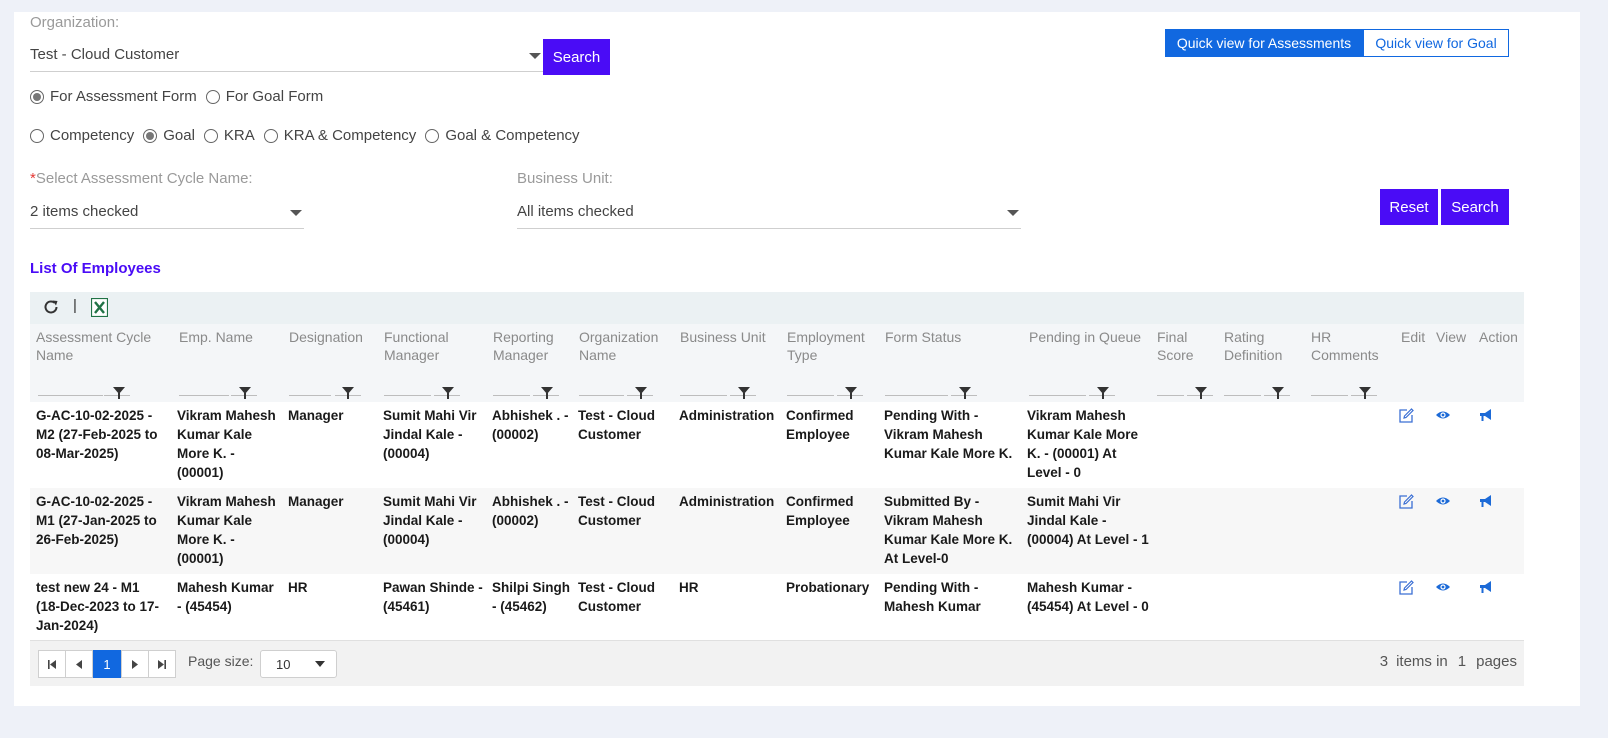  Describe the element at coordinates (1436, 43) in the screenshot. I see `quick-view-goal-button: Quick view for Goal` at that location.